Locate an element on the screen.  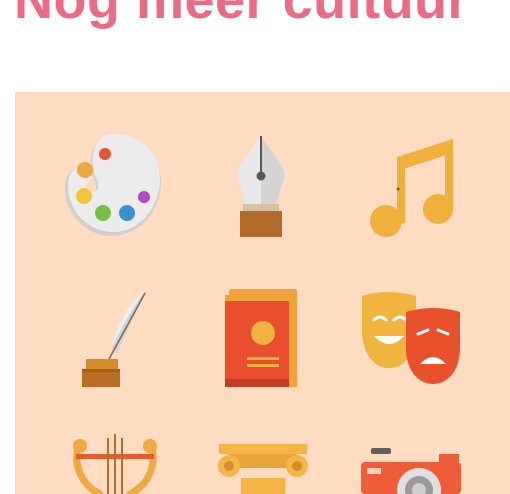
lyre-icon is located at coordinates (115, 464).